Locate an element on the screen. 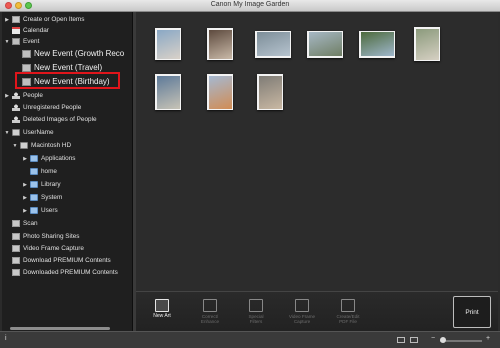  zoom-in-icon: + is located at coordinates (488, 338).